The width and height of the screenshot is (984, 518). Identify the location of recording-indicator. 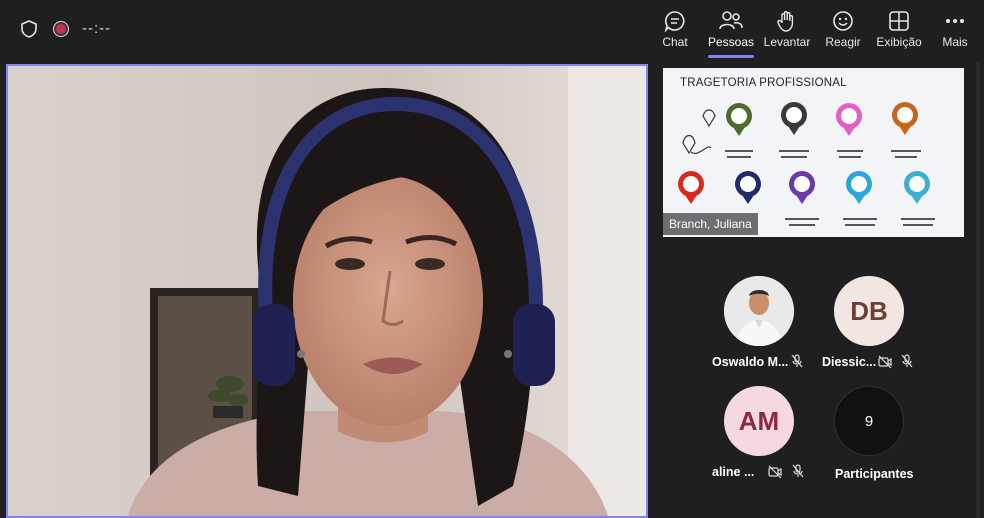
(61, 29).